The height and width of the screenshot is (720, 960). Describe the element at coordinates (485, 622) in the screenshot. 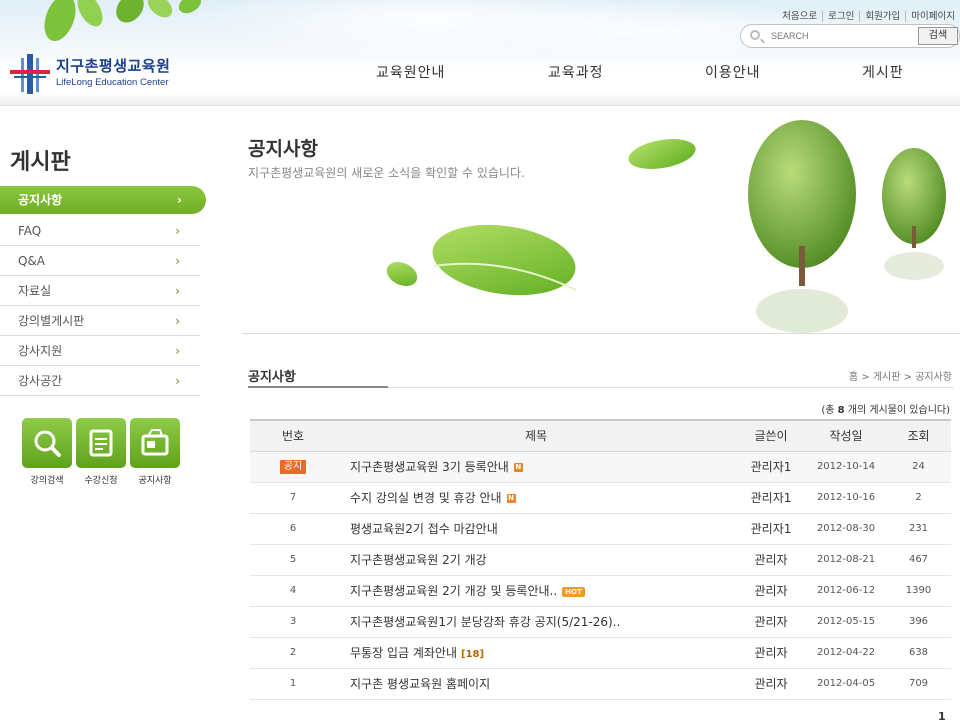

I see `post-title-link: 지구촌평생교육원1기 분당강좌 휴강 공지(5/21-26)..` at that location.